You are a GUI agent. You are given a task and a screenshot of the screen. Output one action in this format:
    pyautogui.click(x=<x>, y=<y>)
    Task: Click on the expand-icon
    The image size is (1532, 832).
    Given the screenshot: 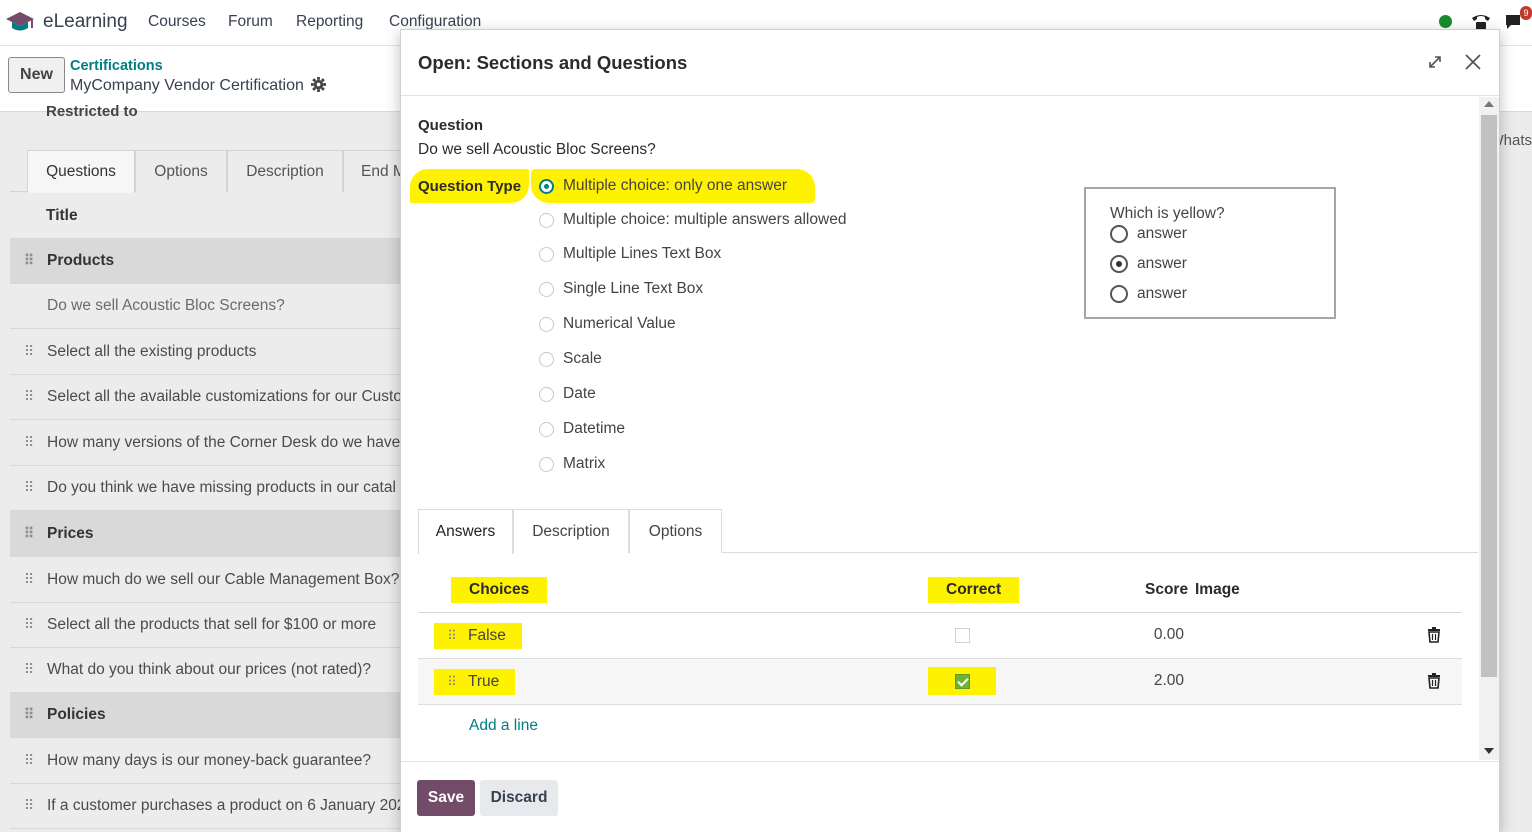 What is the action you would take?
    pyautogui.click(x=1435, y=62)
    